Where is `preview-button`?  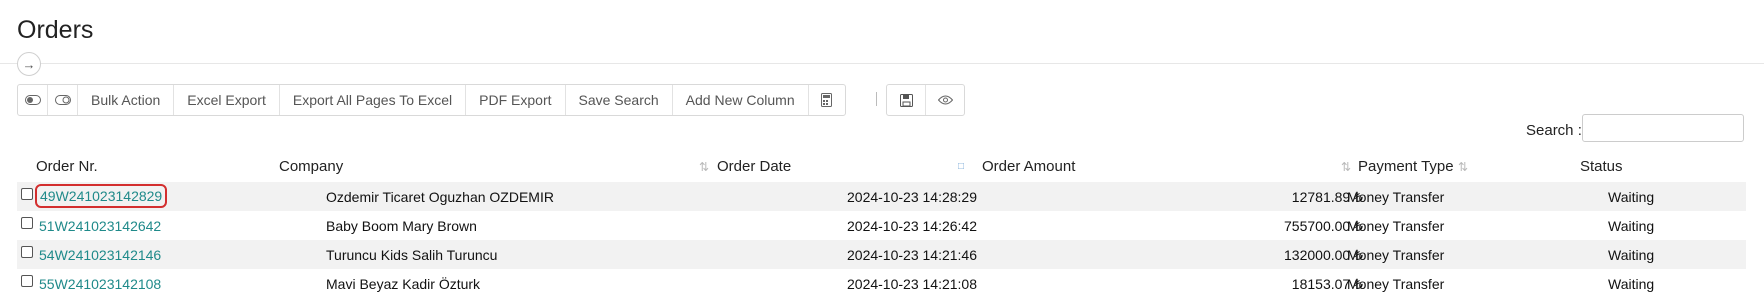
preview-button is located at coordinates (945, 100).